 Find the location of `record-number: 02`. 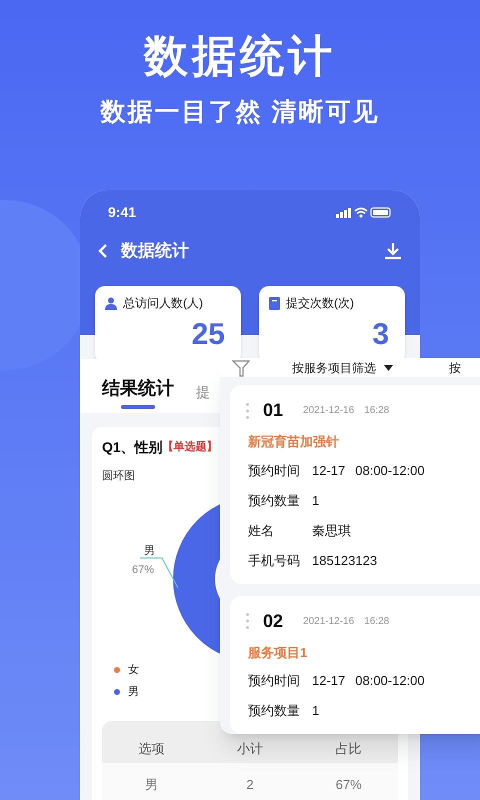

record-number: 02 is located at coordinates (273, 621).